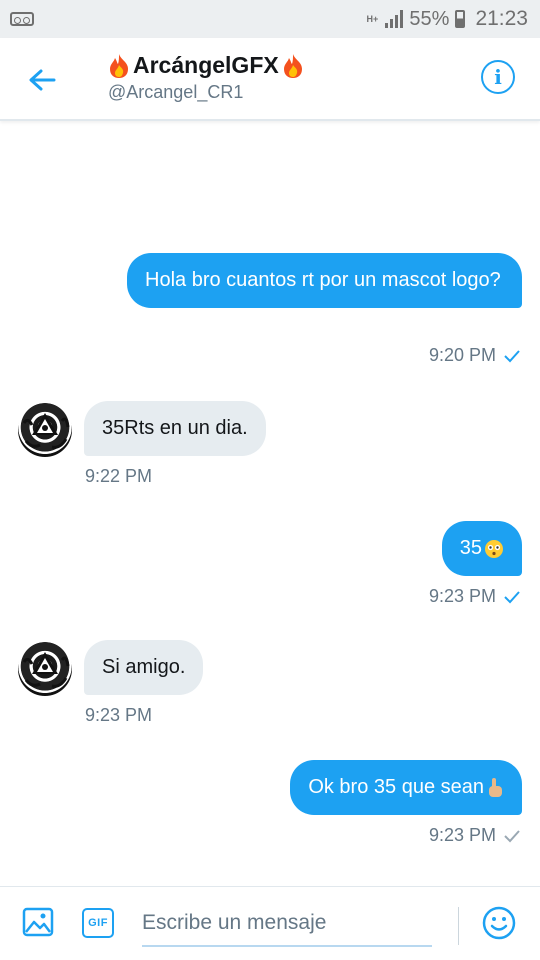 The height and width of the screenshot is (960, 540). Describe the element at coordinates (495, 787) in the screenshot. I see `pointing-up-emoji-icon` at that location.